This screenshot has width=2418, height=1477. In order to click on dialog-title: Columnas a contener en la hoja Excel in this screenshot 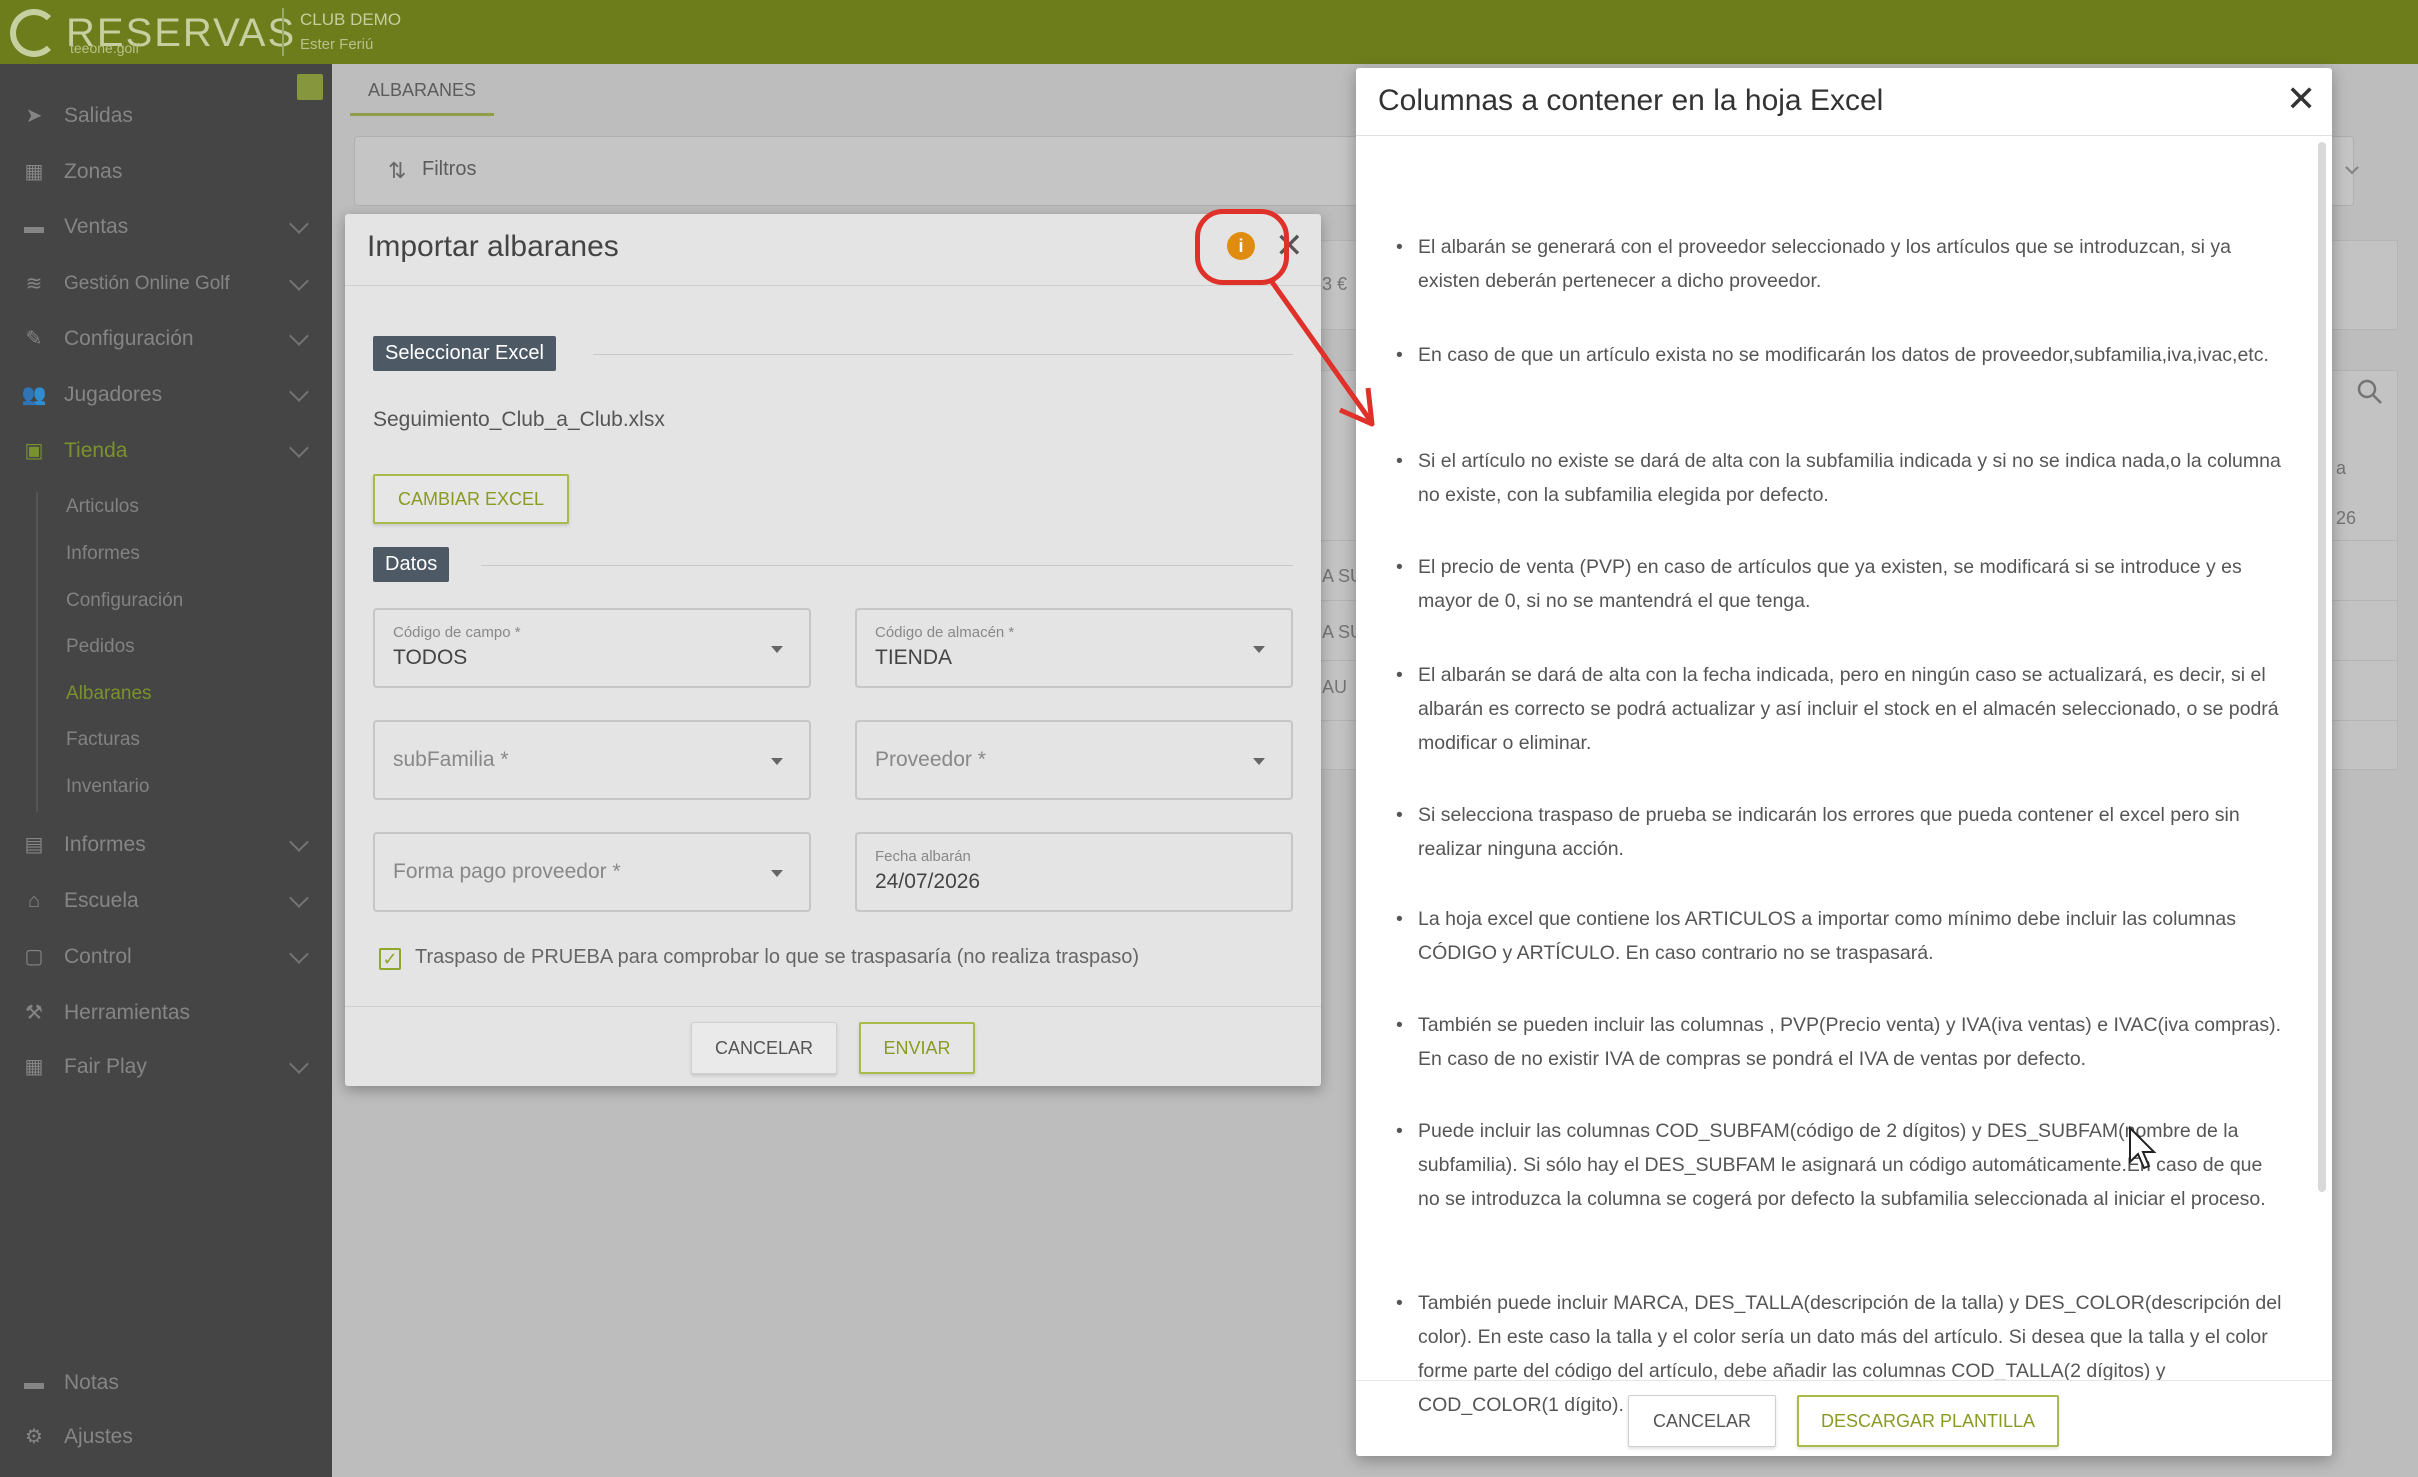, I will do `click(1631, 100)`.